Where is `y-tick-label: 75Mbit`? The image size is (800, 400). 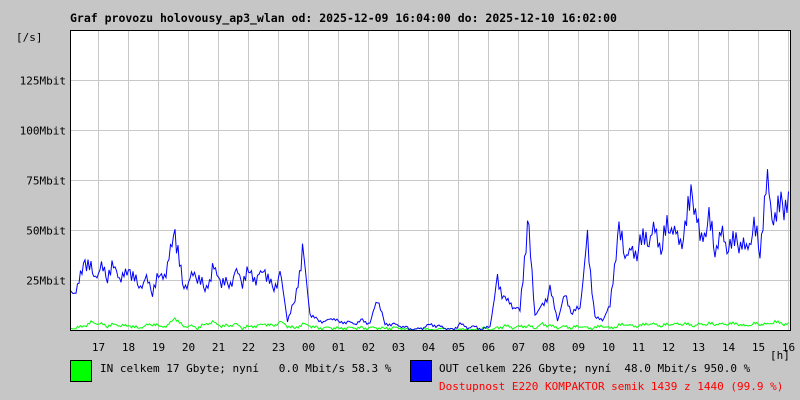
y-tick-label: 75Mbit is located at coordinates (46, 181).